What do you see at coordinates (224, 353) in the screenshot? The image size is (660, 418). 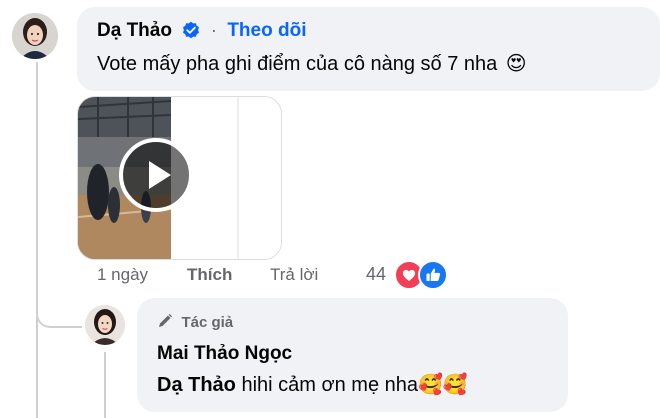 I see `reply-author-name: Mai Thảo Ngọc` at bounding box center [224, 353].